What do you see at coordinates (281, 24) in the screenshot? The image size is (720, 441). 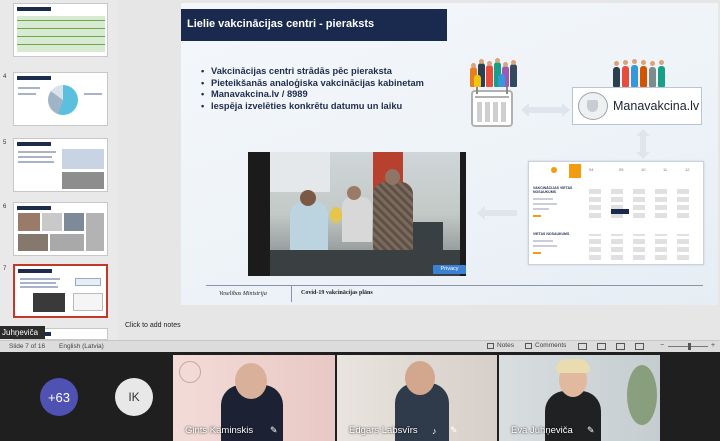 I see `slide-title: Lielie vakcinācijas centri - pieraksts` at bounding box center [281, 24].